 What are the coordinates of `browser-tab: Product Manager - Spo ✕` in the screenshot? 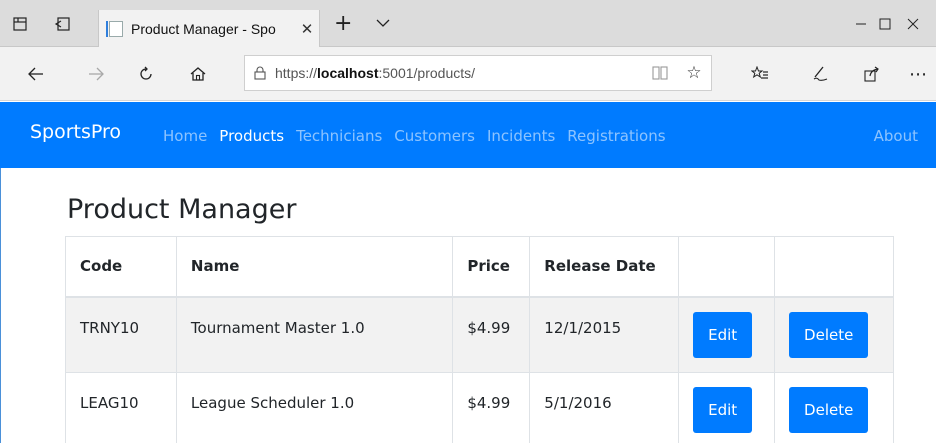 It's located at (209, 28).